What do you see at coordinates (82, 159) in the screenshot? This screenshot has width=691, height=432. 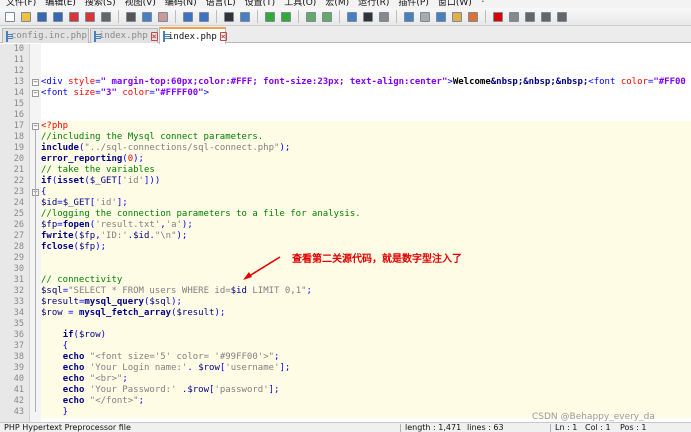 I see `code-token: error_reporting` at bounding box center [82, 159].